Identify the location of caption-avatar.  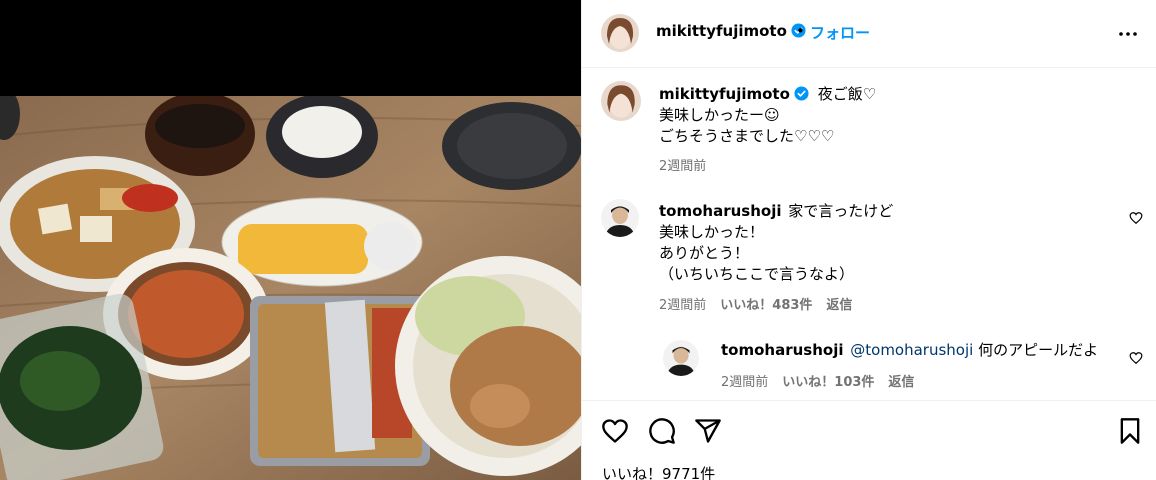
(621, 101).